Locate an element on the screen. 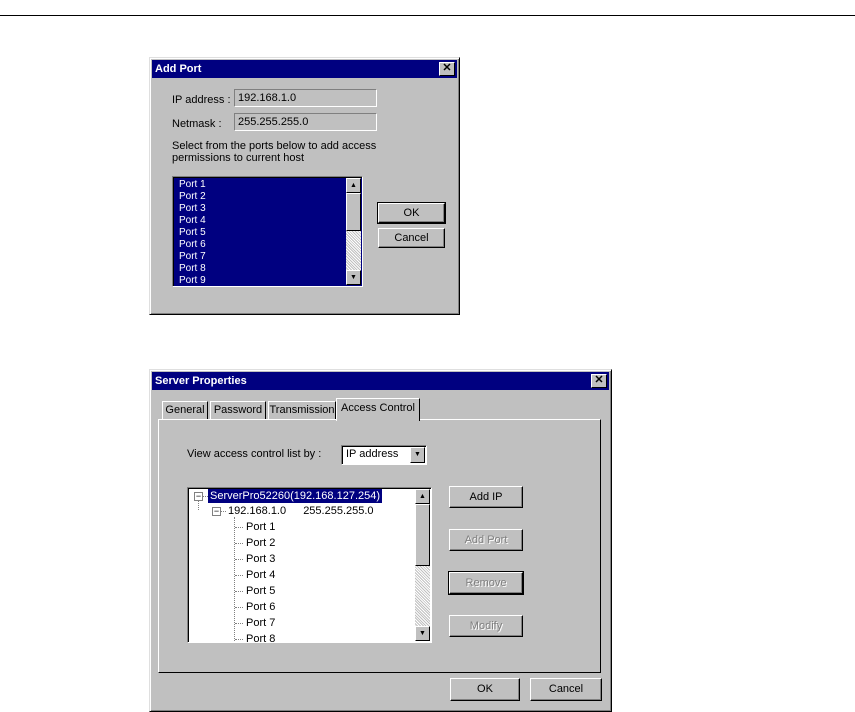 Image resolution: width=855 pixels, height=712 pixels. tree-port-item: Port 4 is located at coordinates (260, 575).